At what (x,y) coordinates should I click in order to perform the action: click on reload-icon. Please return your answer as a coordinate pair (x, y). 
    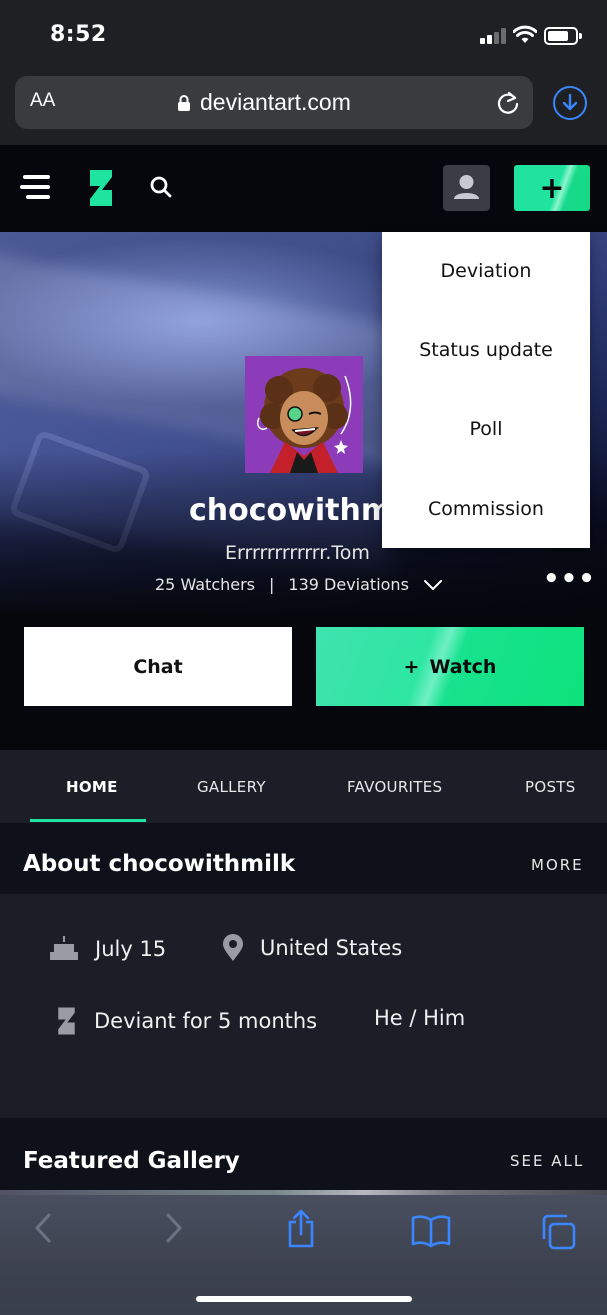
    Looking at the image, I should click on (508, 103).